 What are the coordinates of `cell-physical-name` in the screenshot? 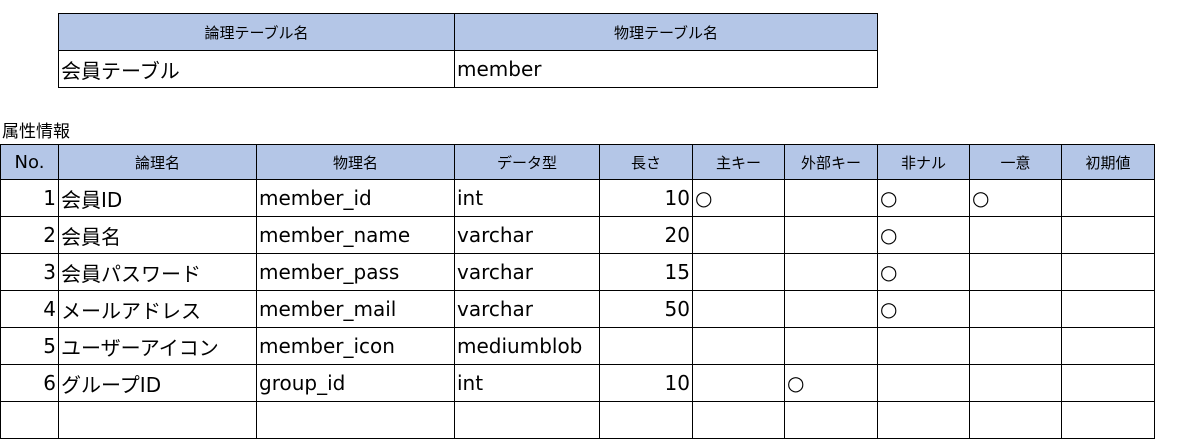 It's located at (355, 420).